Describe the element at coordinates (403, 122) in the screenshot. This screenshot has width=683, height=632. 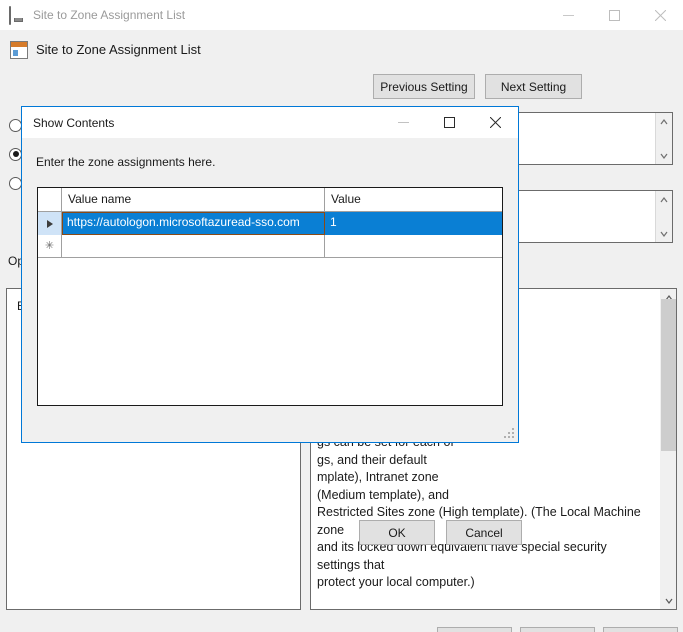
I see `dialog-minimize-button` at that location.